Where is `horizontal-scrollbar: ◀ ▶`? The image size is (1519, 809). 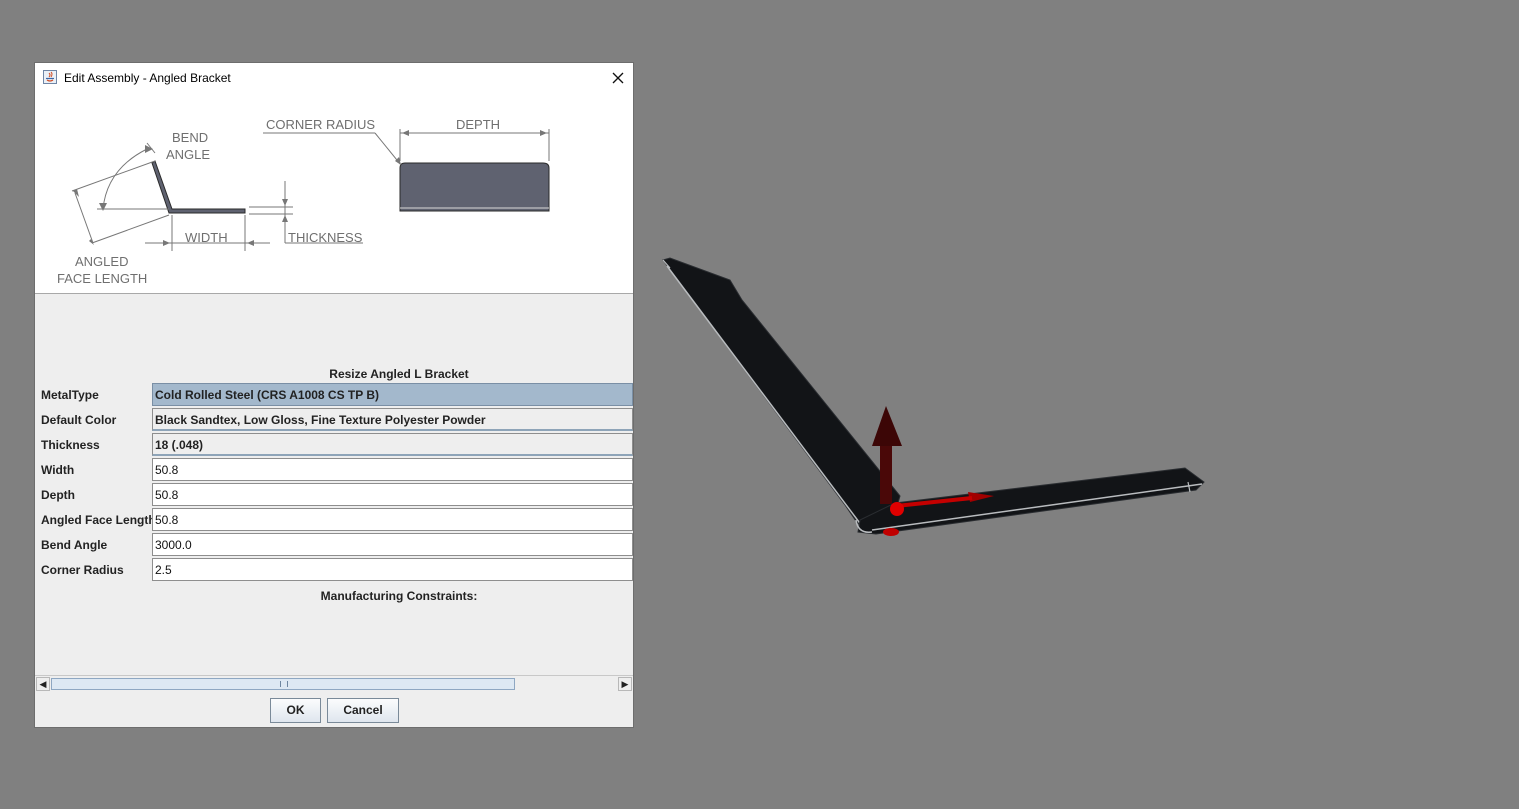
horizontal-scrollbar: ◀ ▶ is located at coordinates (334, 683).